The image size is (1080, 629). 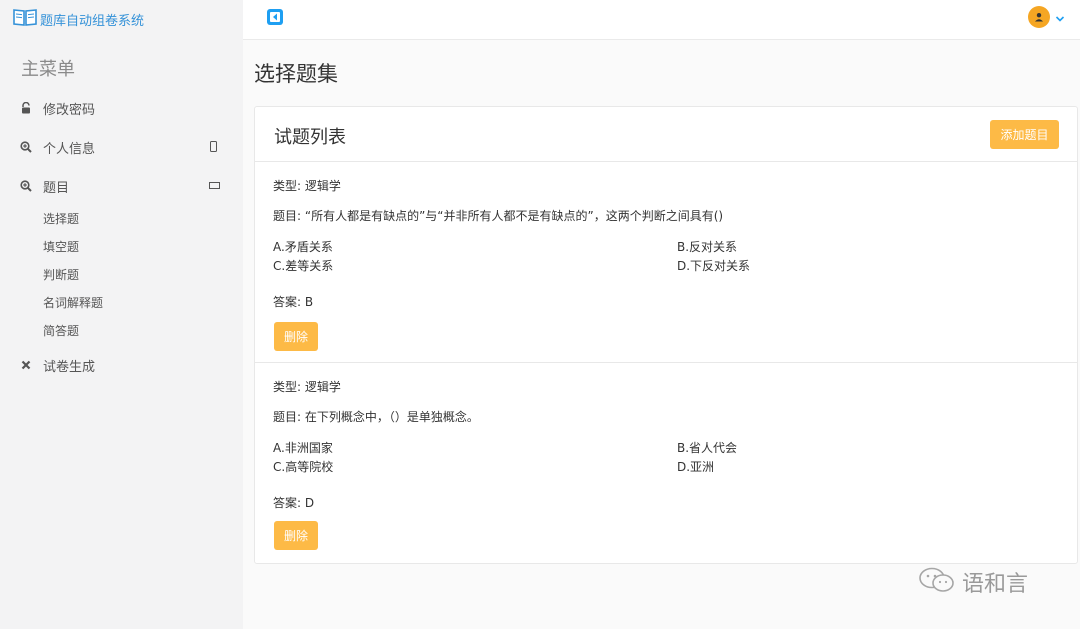 I want to click on sidebar-subitem-short-answer: 简答题, so click(x=61, y=330).